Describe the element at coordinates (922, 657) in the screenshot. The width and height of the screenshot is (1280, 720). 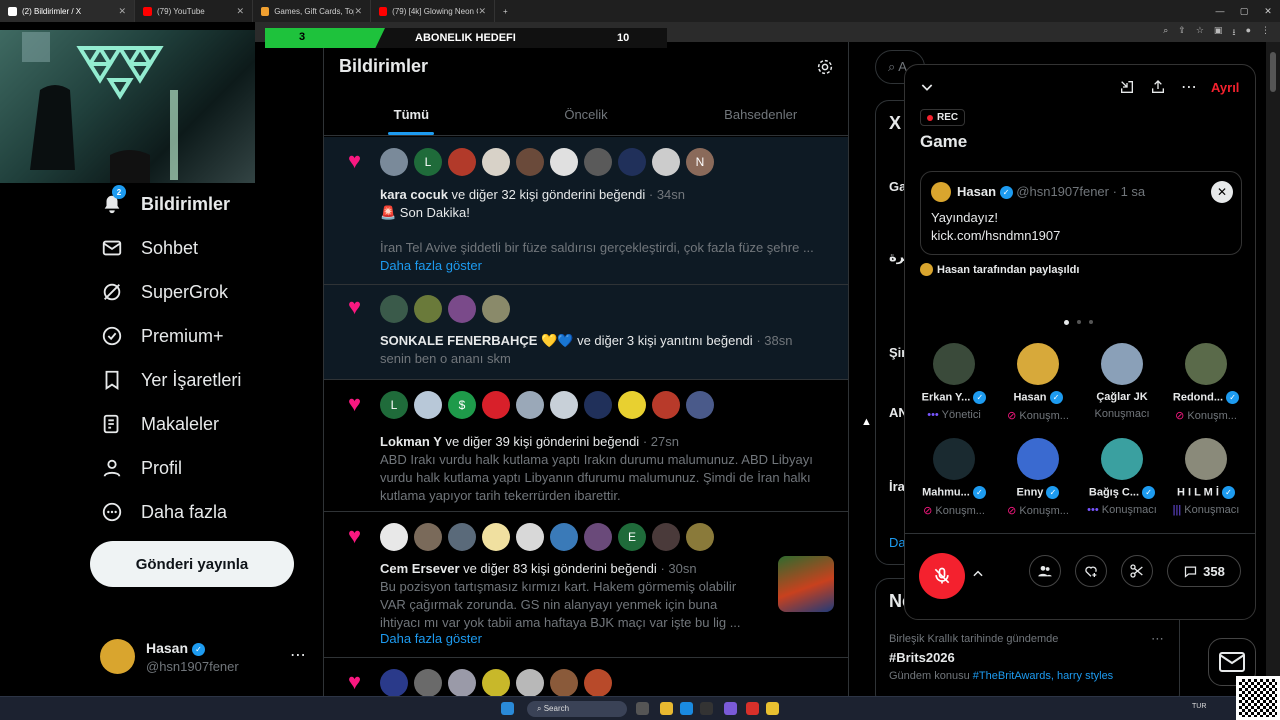
I see `trend-tag: #Brits2026` at that location.